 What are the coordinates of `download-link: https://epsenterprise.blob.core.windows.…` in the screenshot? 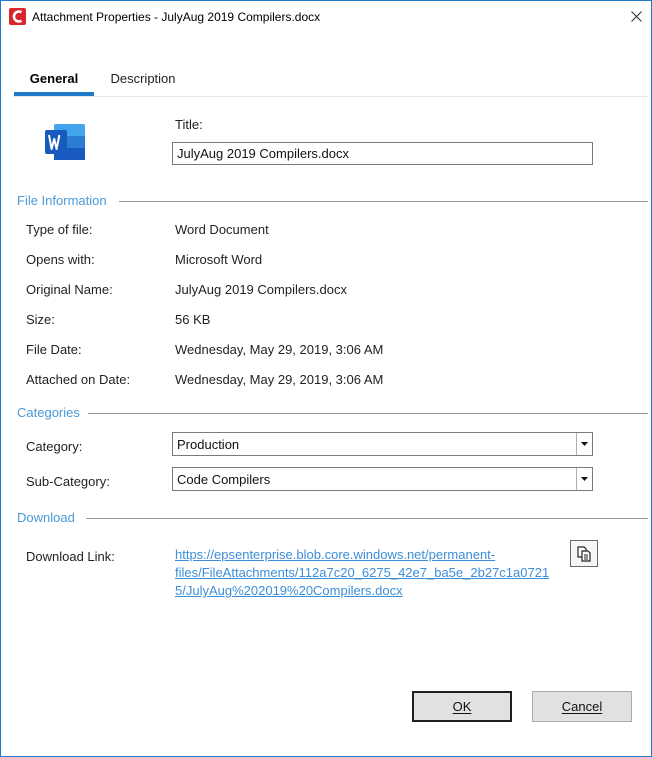 It's located at (365, 573).